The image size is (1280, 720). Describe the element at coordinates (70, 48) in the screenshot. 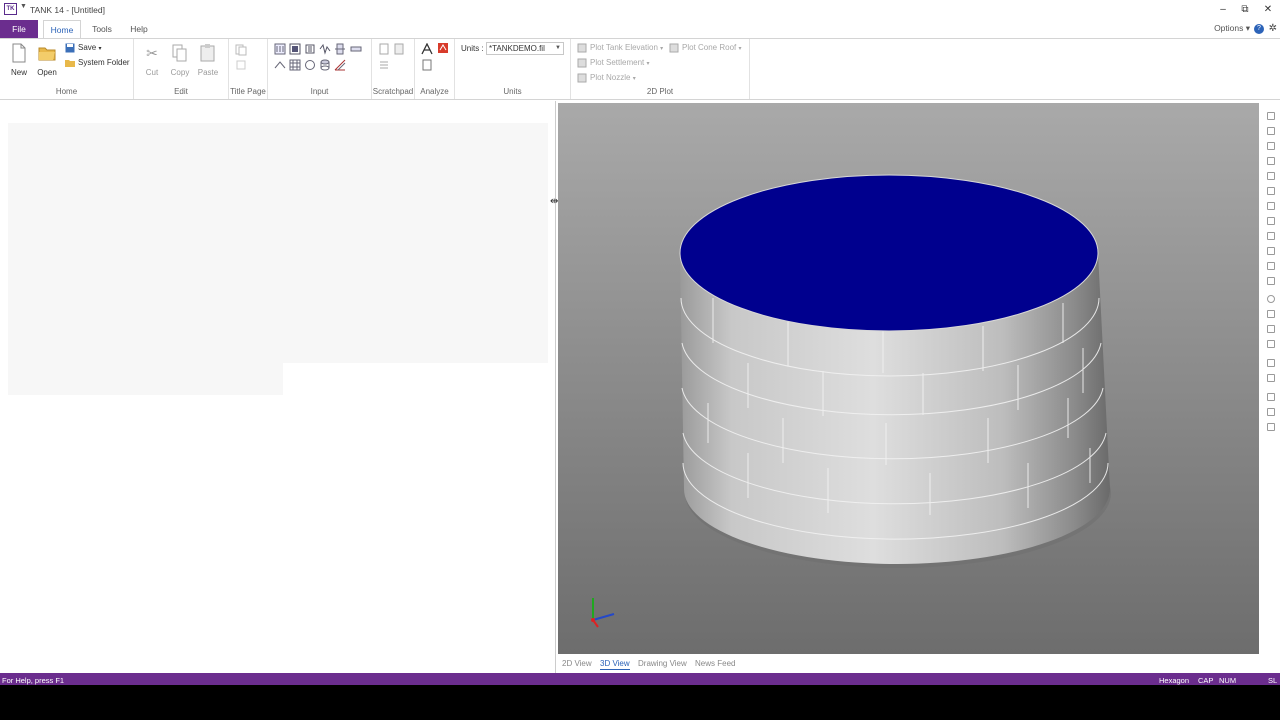

I see `save-disk-icon` at that location.